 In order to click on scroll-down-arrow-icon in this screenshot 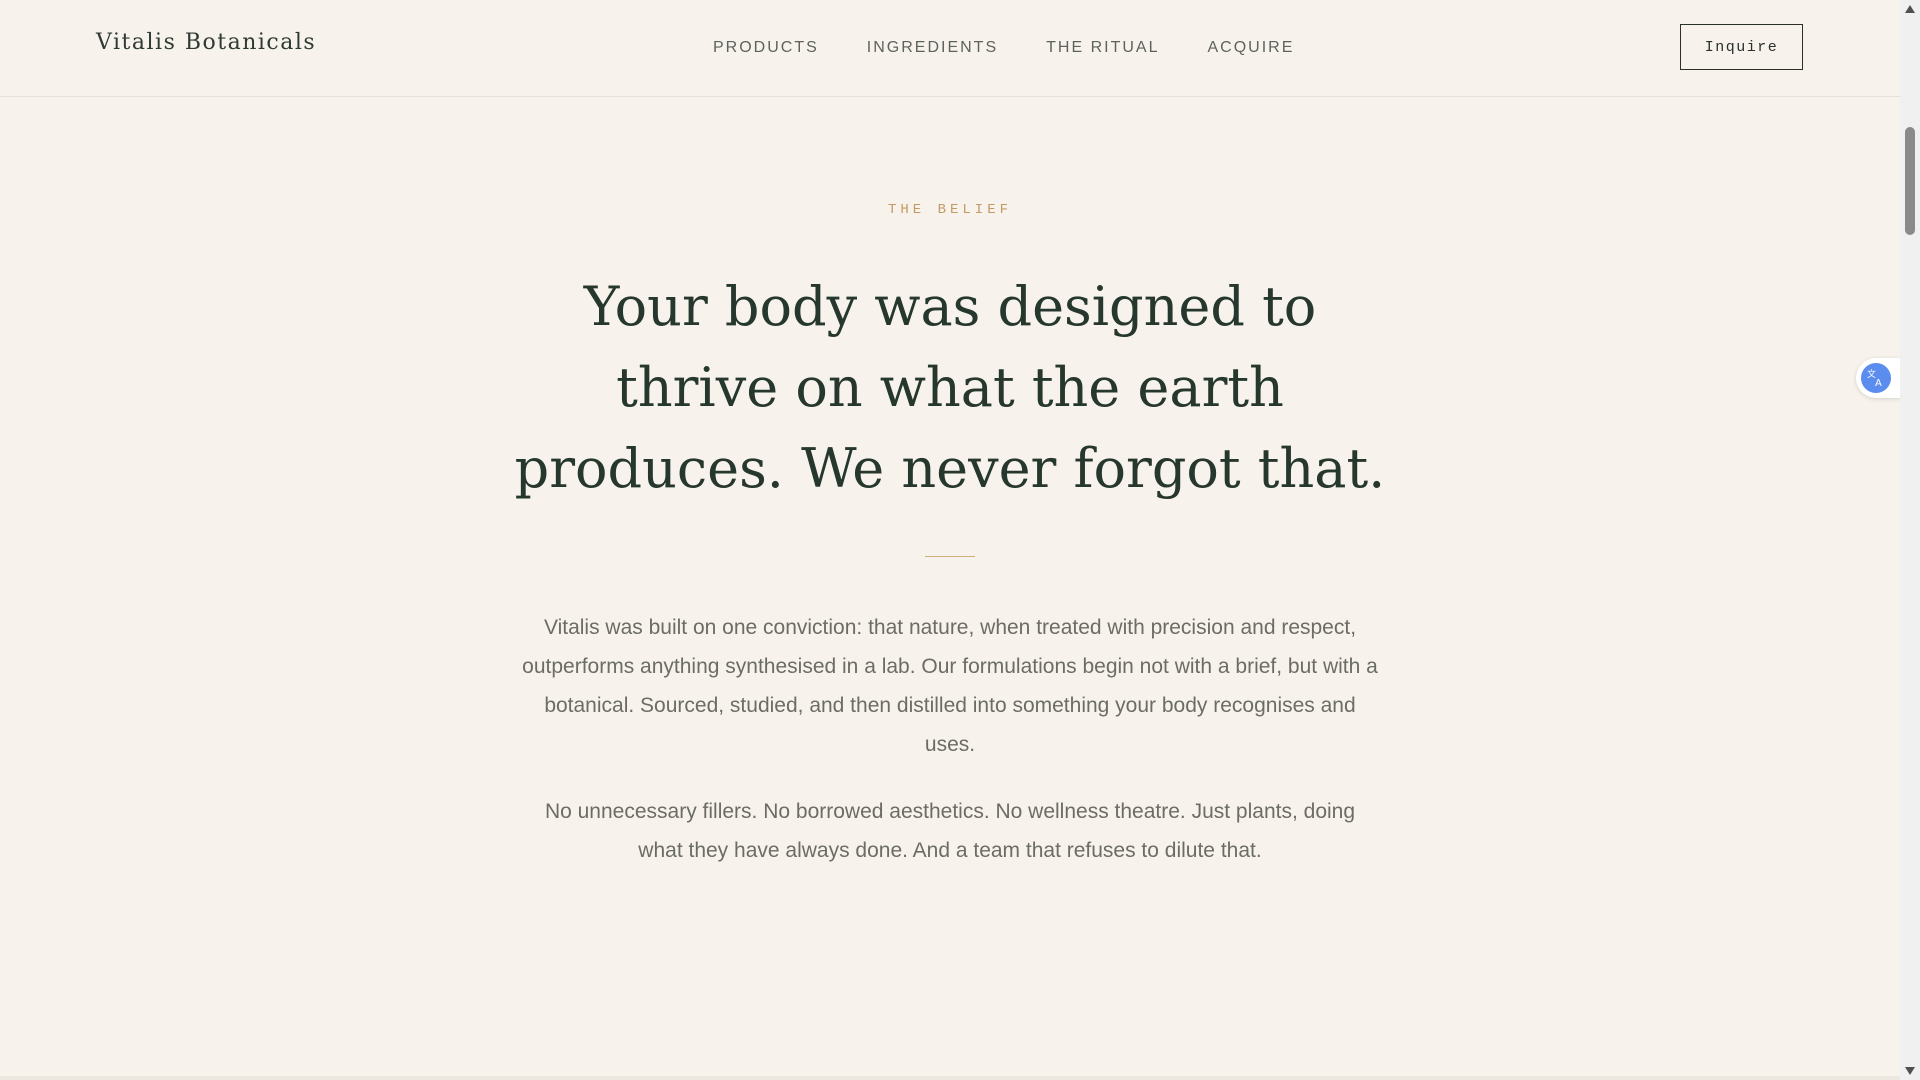, I will do `click(1910, 1071)`.